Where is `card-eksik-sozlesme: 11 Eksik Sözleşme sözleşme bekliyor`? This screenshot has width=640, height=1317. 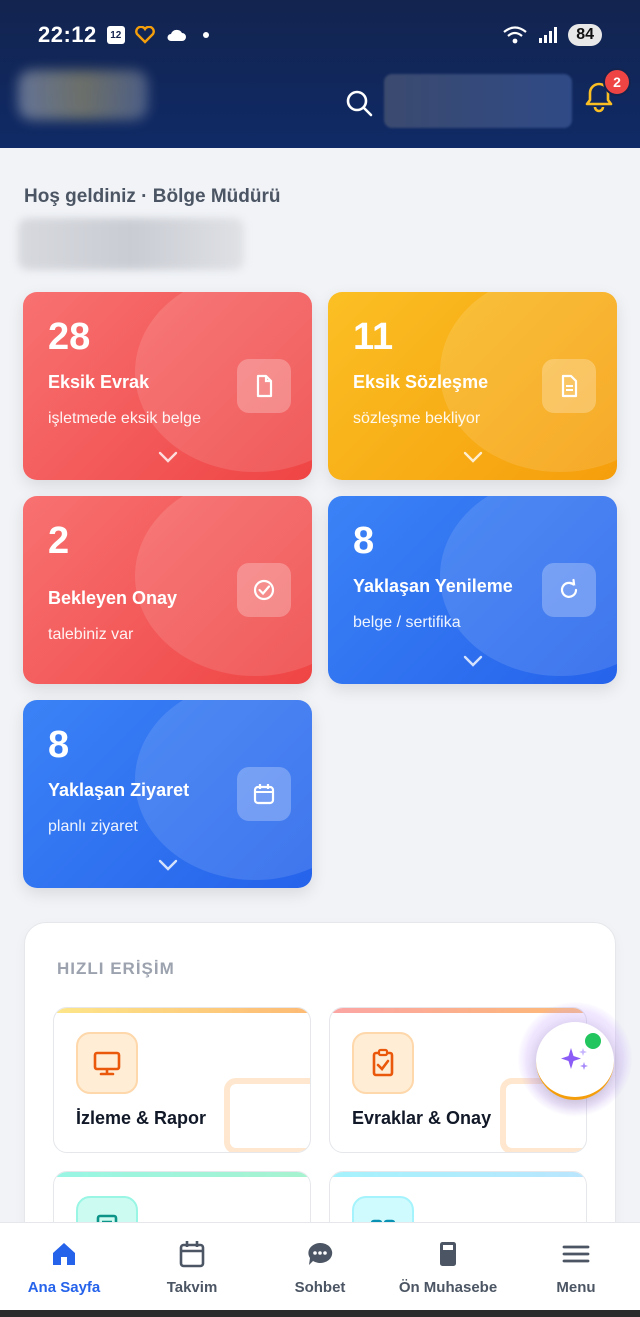
card-eksik-sozlesme: 11 Eksik Sözleşme sözleşme bekliyor is located at coordinates (472, 386).